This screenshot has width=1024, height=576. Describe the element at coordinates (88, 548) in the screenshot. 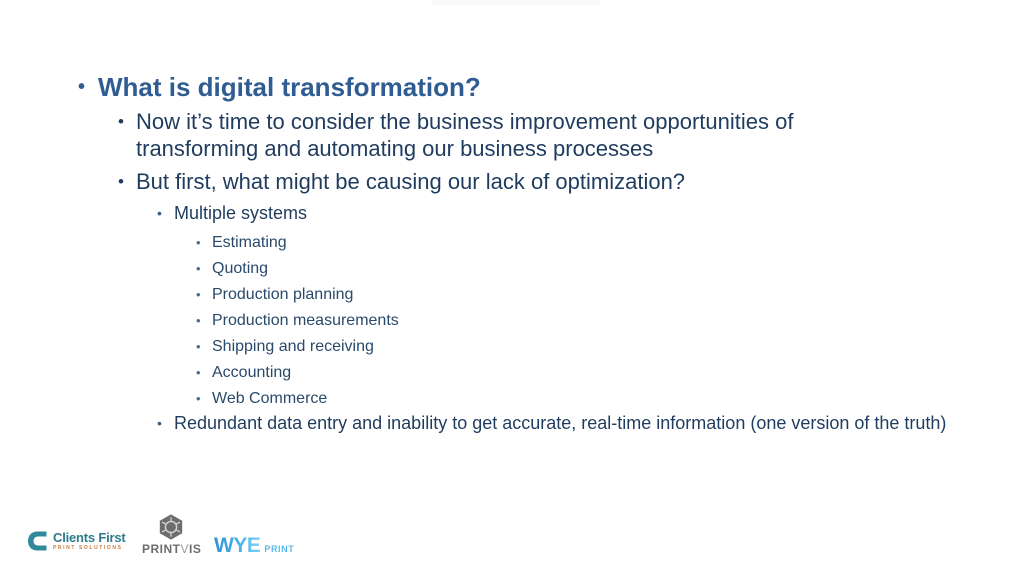

I see `clients-first-tagline: PRINT SOLUTIONS` at that location.